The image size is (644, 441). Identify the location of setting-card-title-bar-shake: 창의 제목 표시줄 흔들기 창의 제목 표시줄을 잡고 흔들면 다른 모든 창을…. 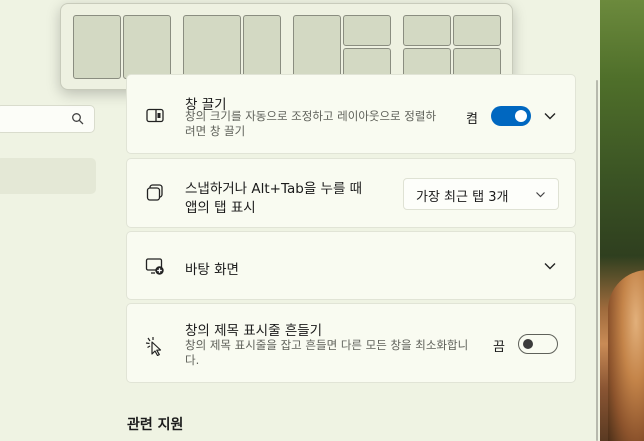
(351, 343).